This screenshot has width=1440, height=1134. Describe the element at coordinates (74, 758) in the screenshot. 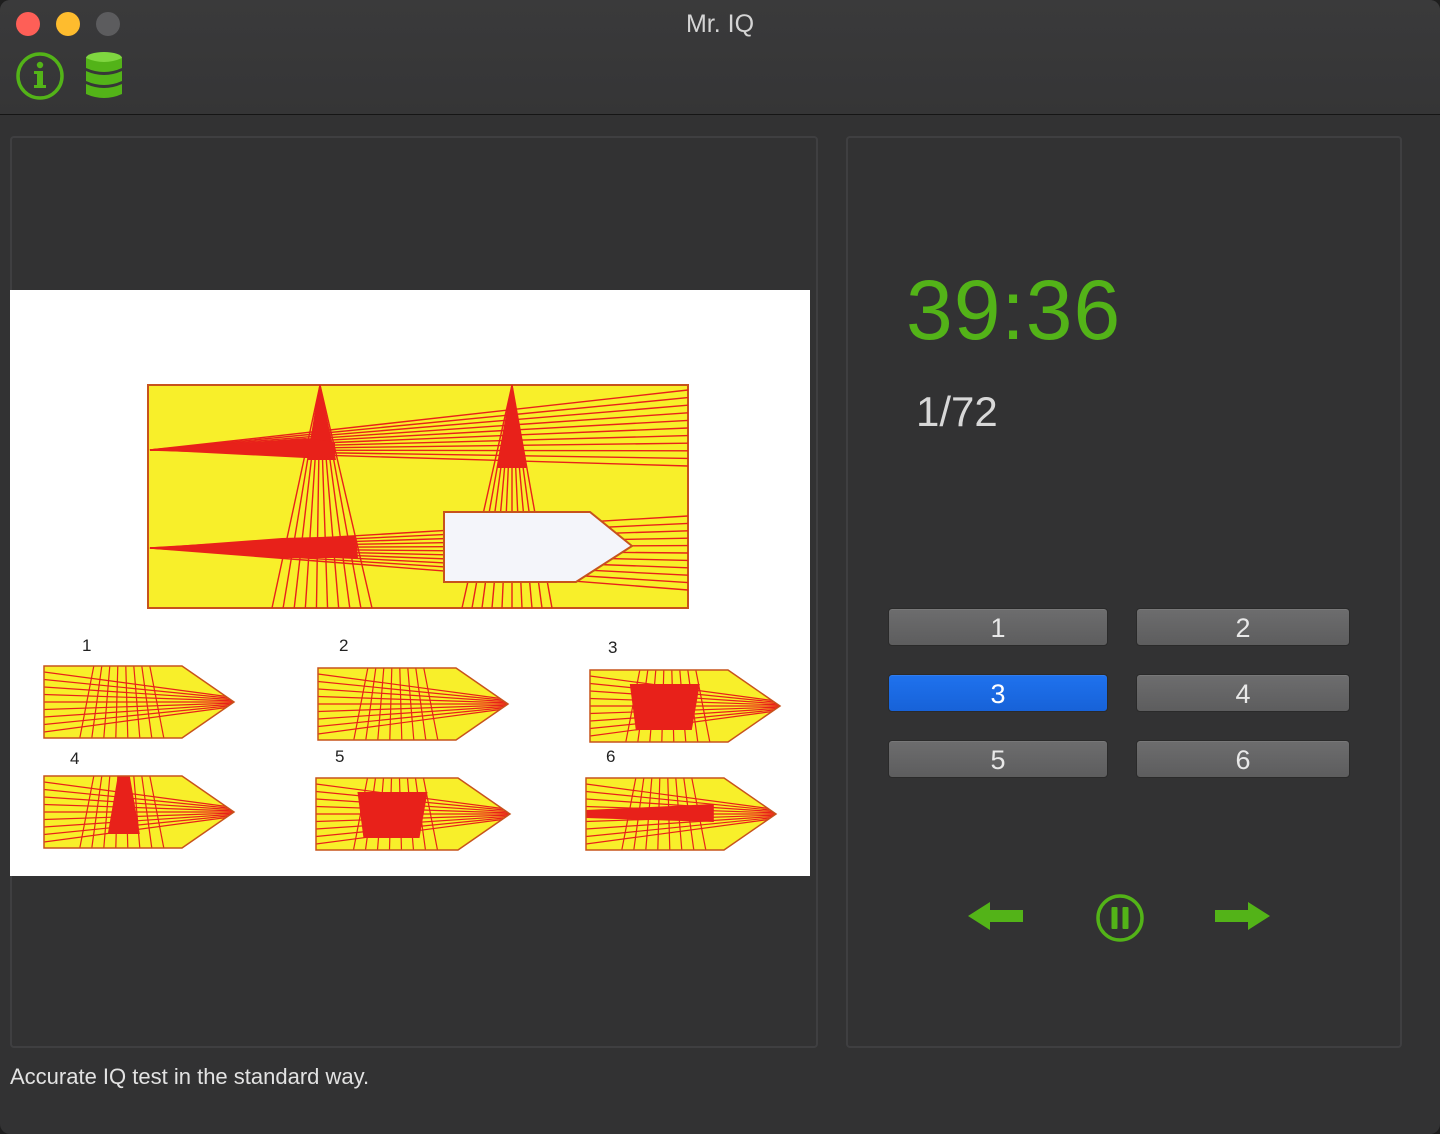

I see `option-label-4: 4` at that location.